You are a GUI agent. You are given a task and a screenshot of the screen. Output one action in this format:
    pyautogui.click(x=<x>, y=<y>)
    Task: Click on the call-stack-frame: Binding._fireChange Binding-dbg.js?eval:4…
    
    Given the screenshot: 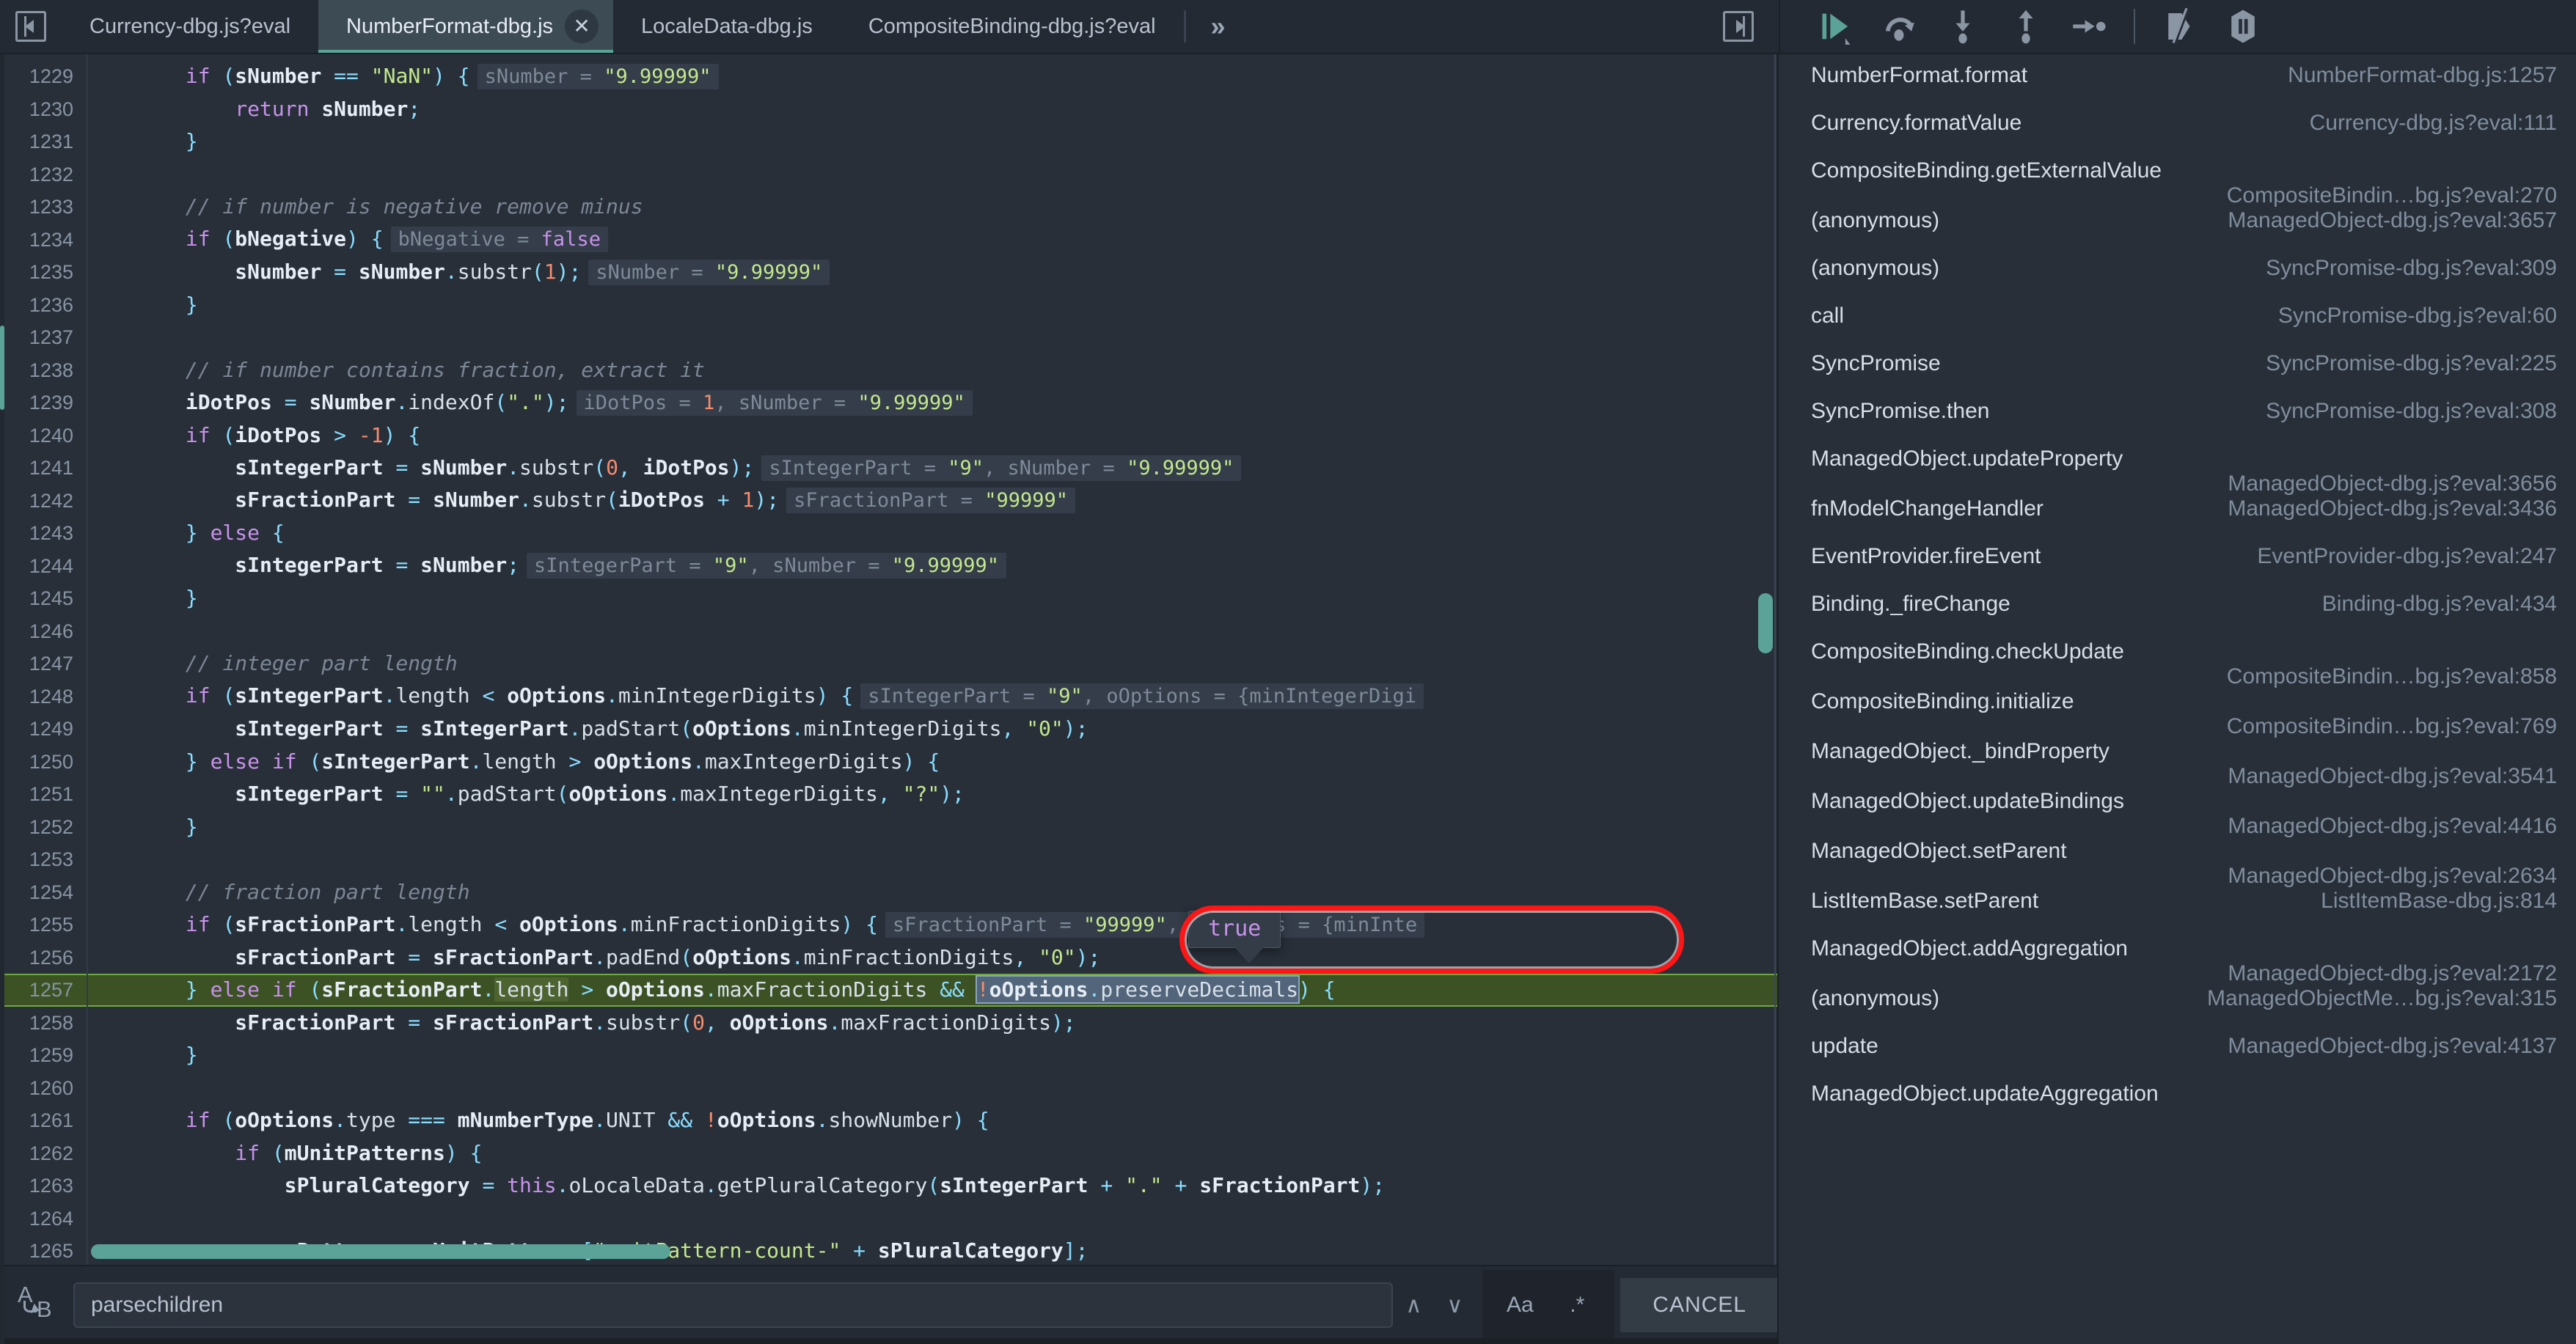 What is the action you would take?
    pyautogui.click(x=2177, y=615)
    